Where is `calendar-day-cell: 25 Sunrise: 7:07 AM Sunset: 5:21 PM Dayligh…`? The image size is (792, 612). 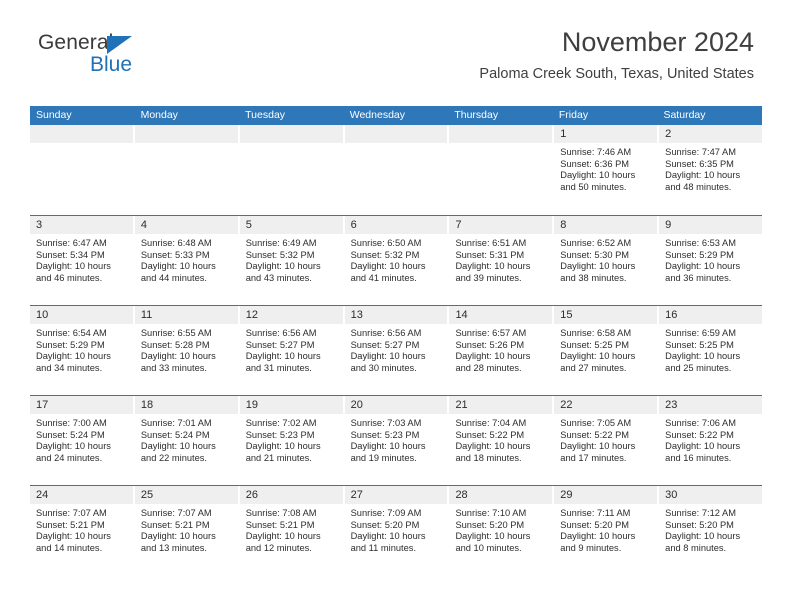 calendar-day-cell: 25 Sunrise: 7:07 AM Sunset: 5:21 PM Dayligh… is located at coordinates (187, 530).